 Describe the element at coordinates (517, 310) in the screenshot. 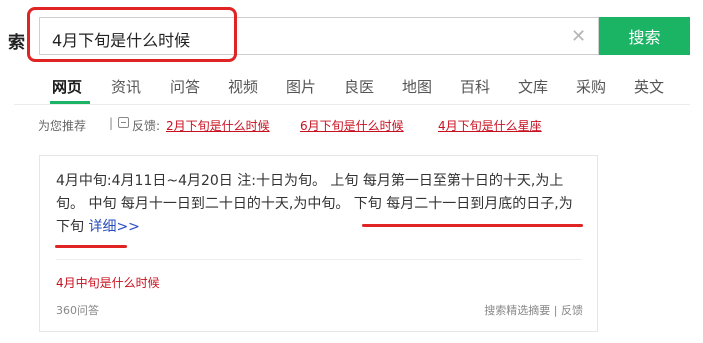

I see `featured-snippet-link: 搜索精选摘要` at that location.